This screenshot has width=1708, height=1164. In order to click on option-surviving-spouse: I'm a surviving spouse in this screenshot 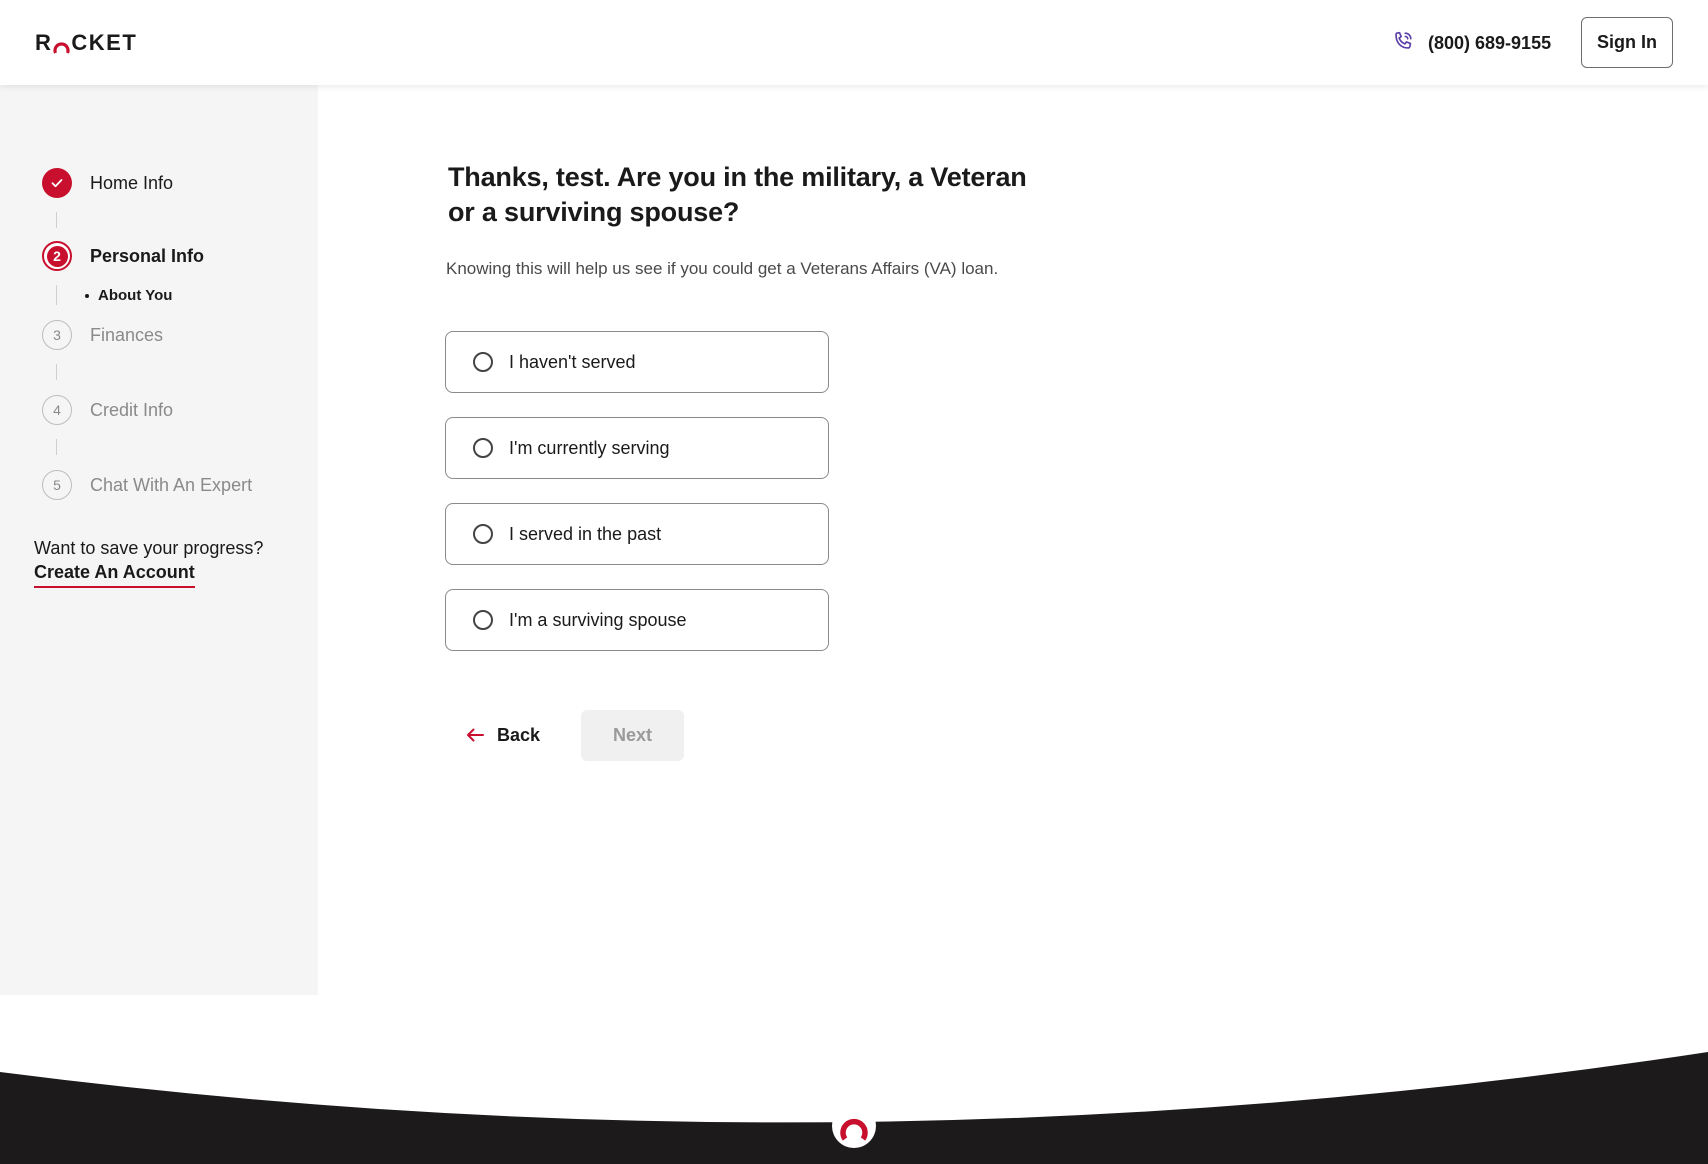, I will do `click(637, 620)`.